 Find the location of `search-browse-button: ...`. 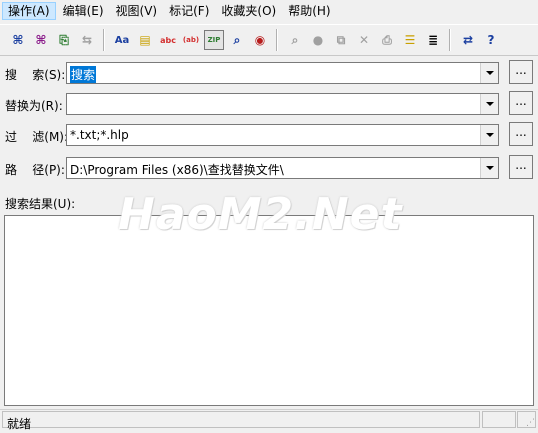

search-browse-button: ... is located at coordinates (521, 72).